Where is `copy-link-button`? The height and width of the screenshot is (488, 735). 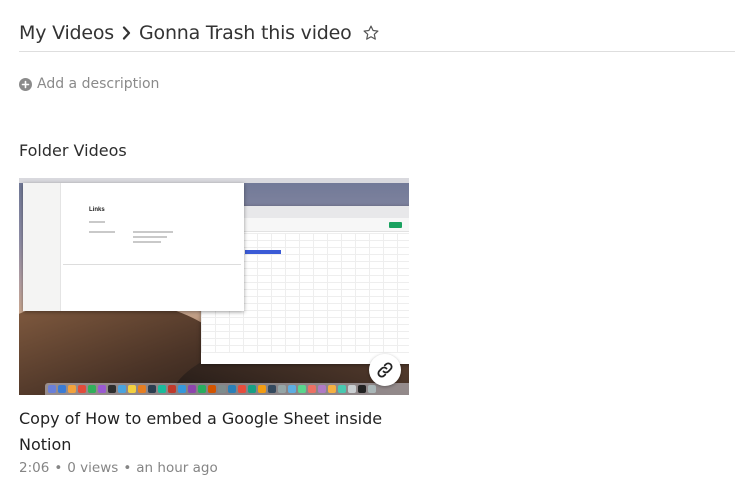 copy-link-button is located at coordinates (385, 370).